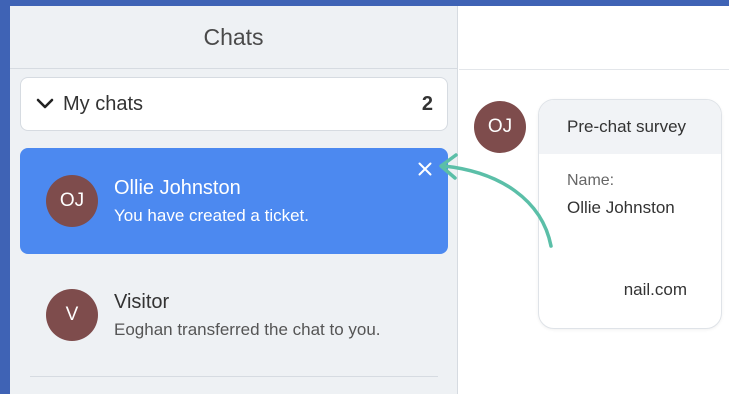 Image resolution: width=729 pixels, height=394 pixels. What do you see at coordinates (212, 215) in the screenshot?
I see `chat-last-message: You have created a ticket.` at bounding box center [212, 215].